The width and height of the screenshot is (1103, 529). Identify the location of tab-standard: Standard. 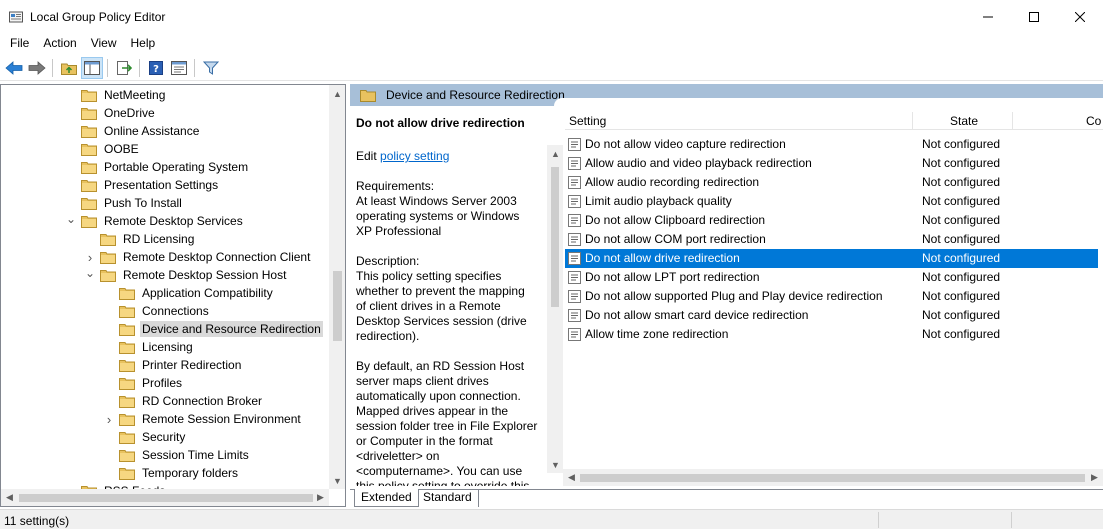
(448, 498).